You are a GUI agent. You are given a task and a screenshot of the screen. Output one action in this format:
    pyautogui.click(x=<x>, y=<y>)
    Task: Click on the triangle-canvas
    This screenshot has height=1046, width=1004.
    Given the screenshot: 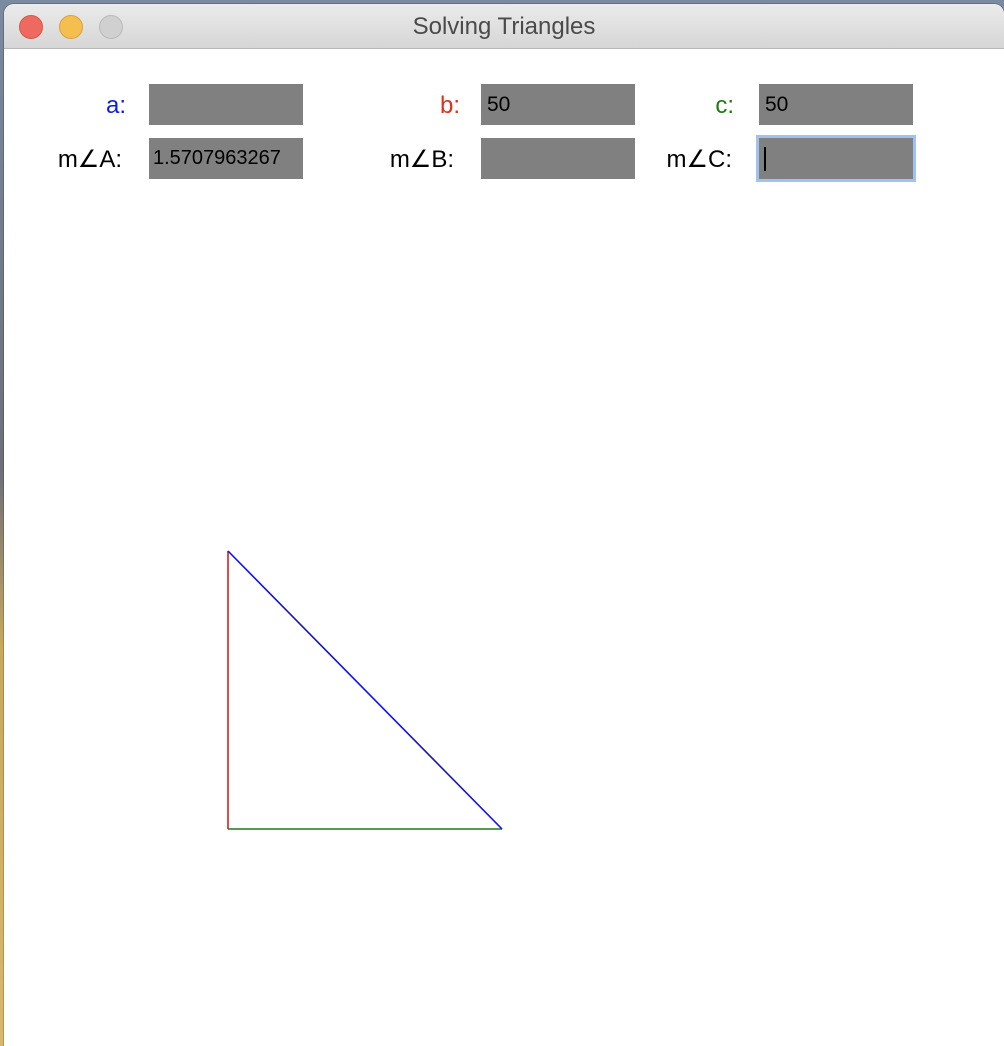 What is the action you would take?
    pyautogui.click(x=365, y=690)
    